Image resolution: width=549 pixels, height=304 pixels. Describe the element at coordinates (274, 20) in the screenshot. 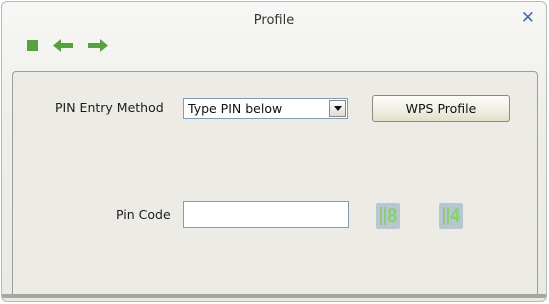

I see `dialog-title: Profile` at that location.